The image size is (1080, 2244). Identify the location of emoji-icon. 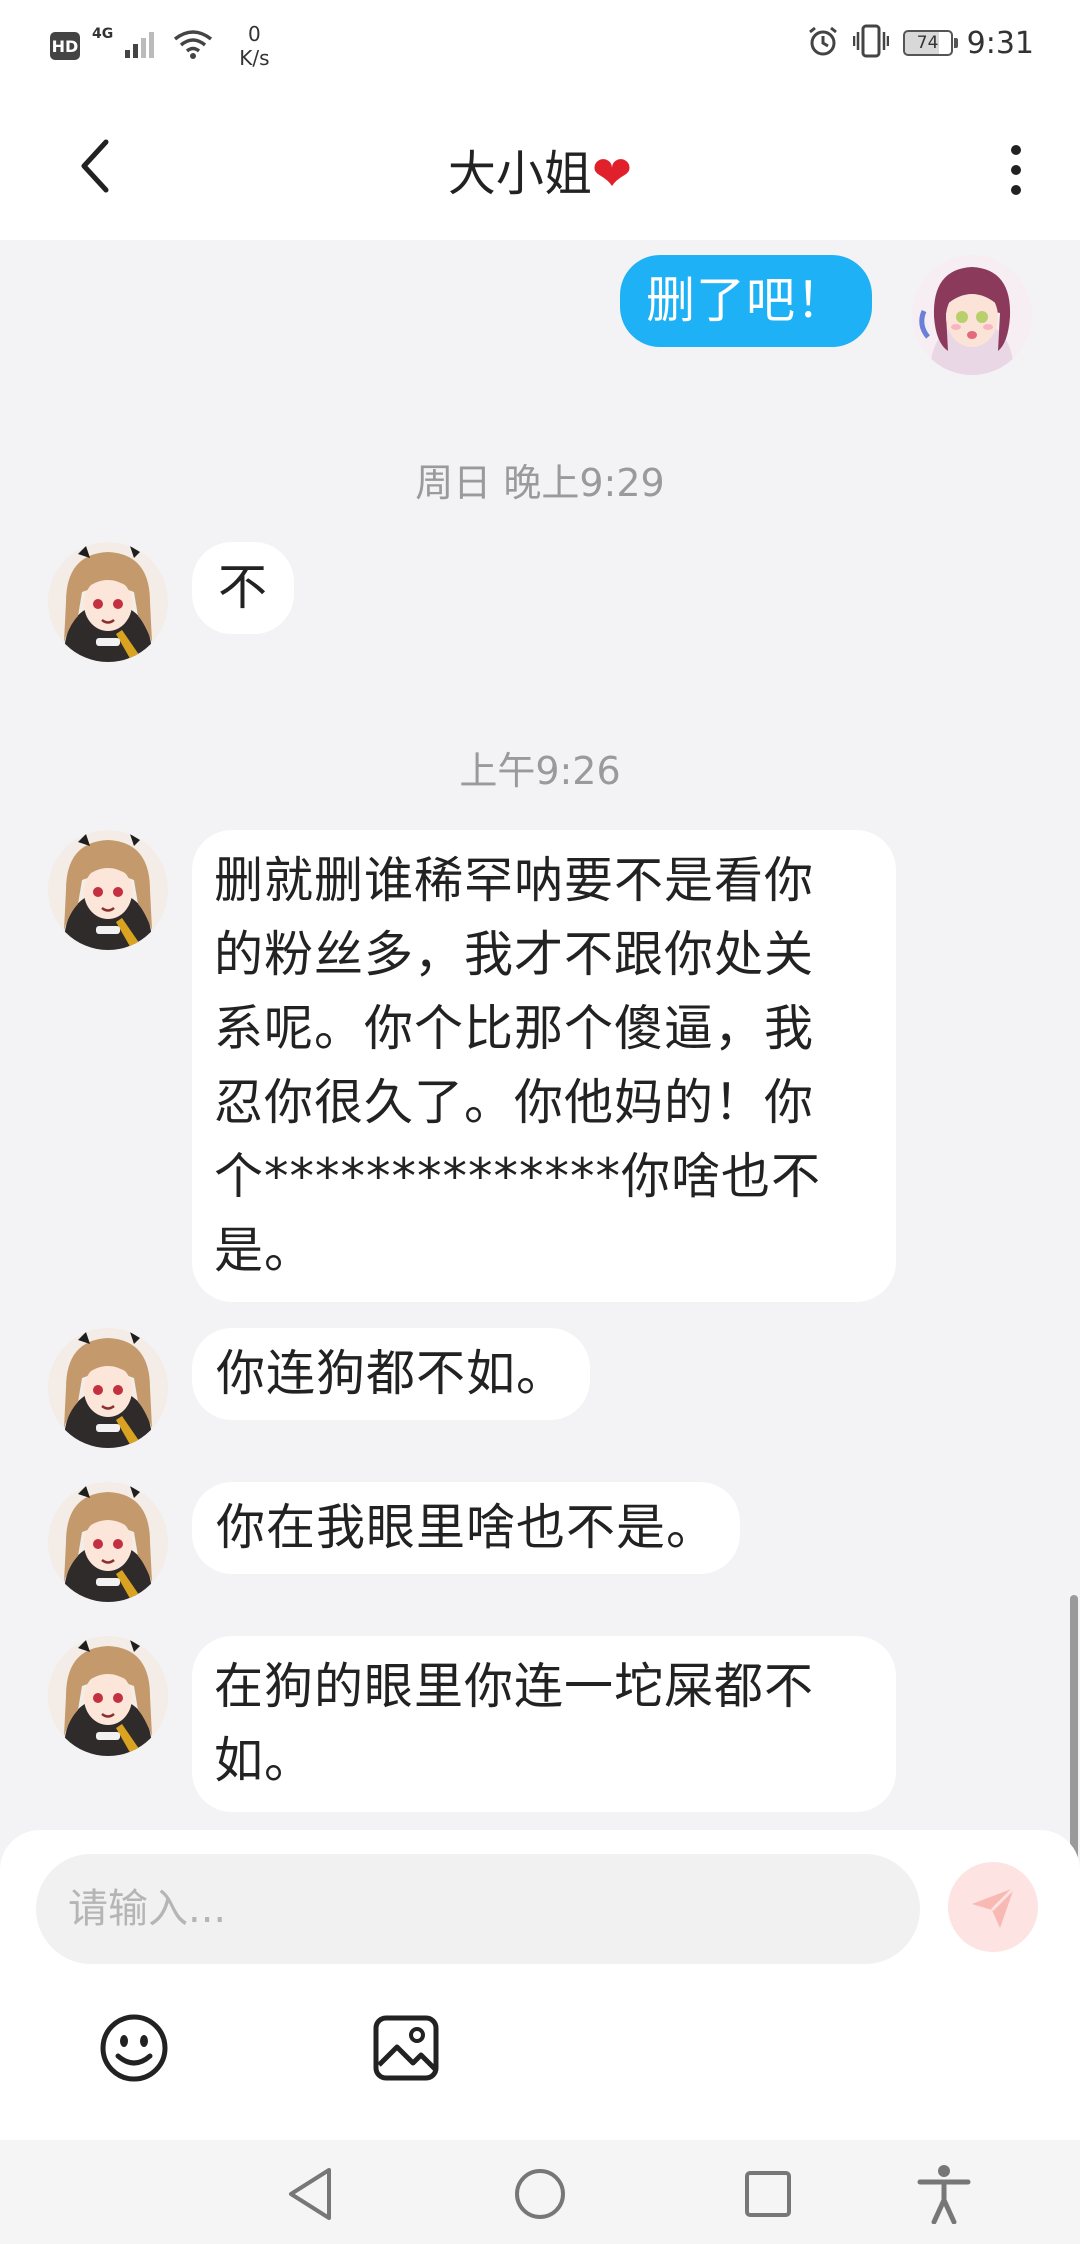
(134, 2048).